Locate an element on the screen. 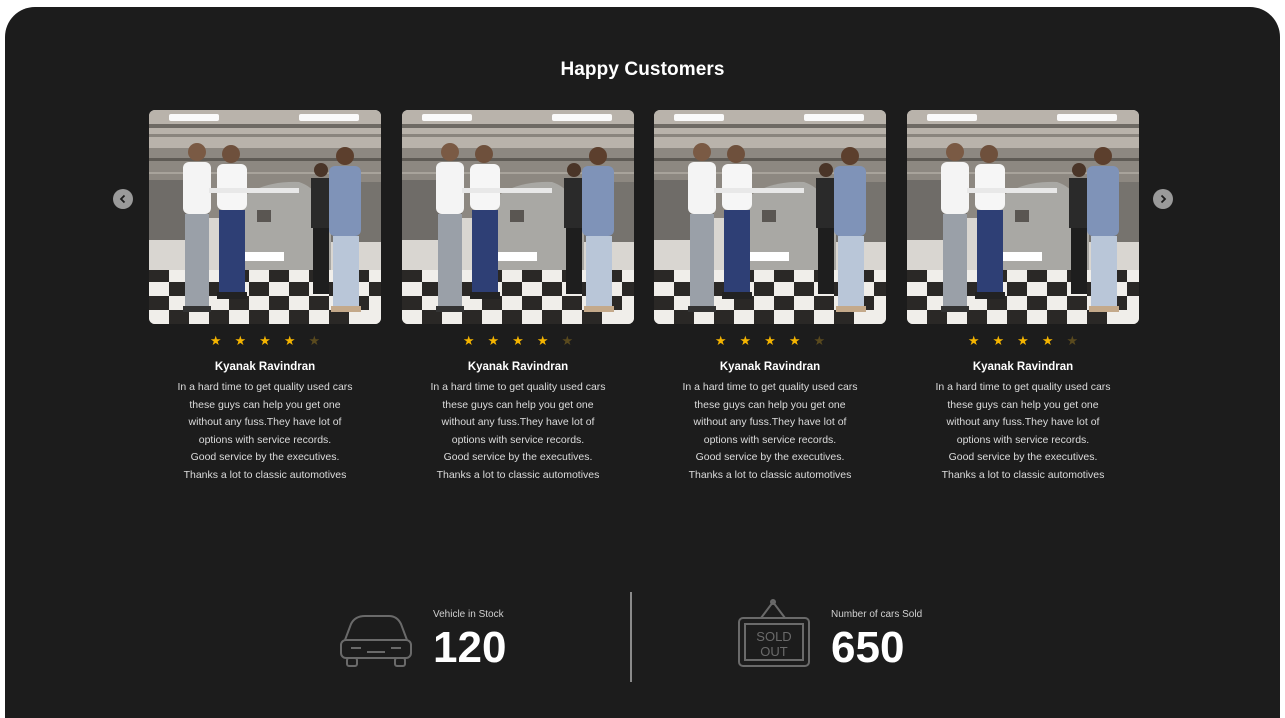  chevron-left-icon is located at coordinates (122, 199).